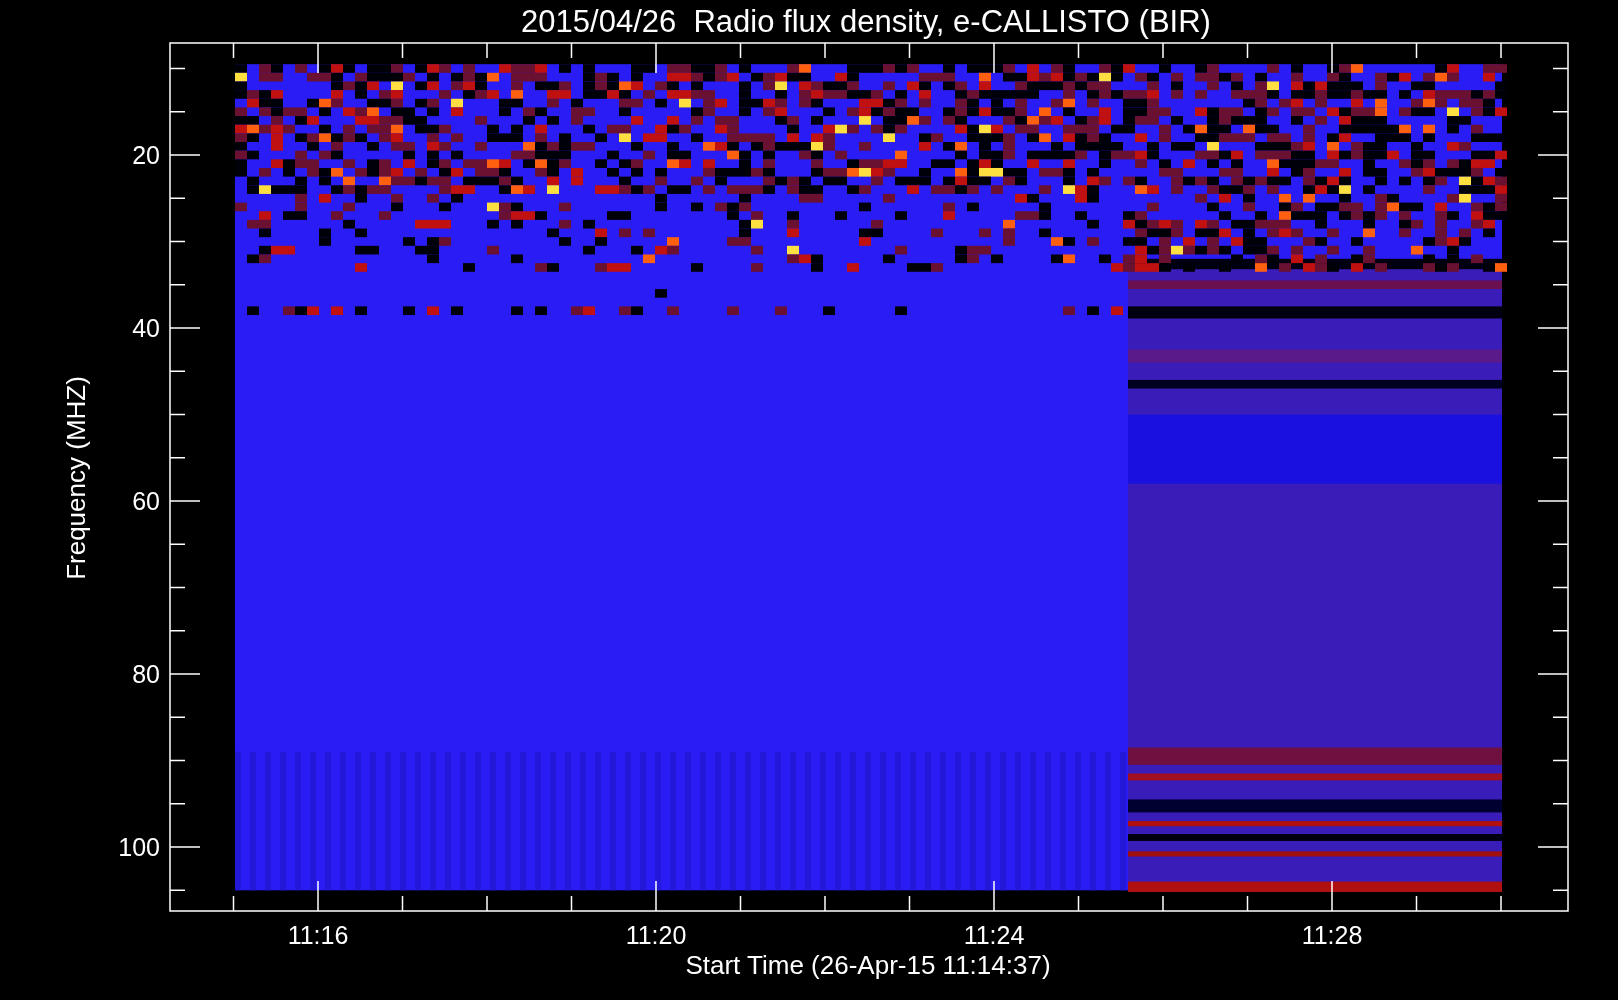  I want to click on tick-label: 80, so click(146, 674).